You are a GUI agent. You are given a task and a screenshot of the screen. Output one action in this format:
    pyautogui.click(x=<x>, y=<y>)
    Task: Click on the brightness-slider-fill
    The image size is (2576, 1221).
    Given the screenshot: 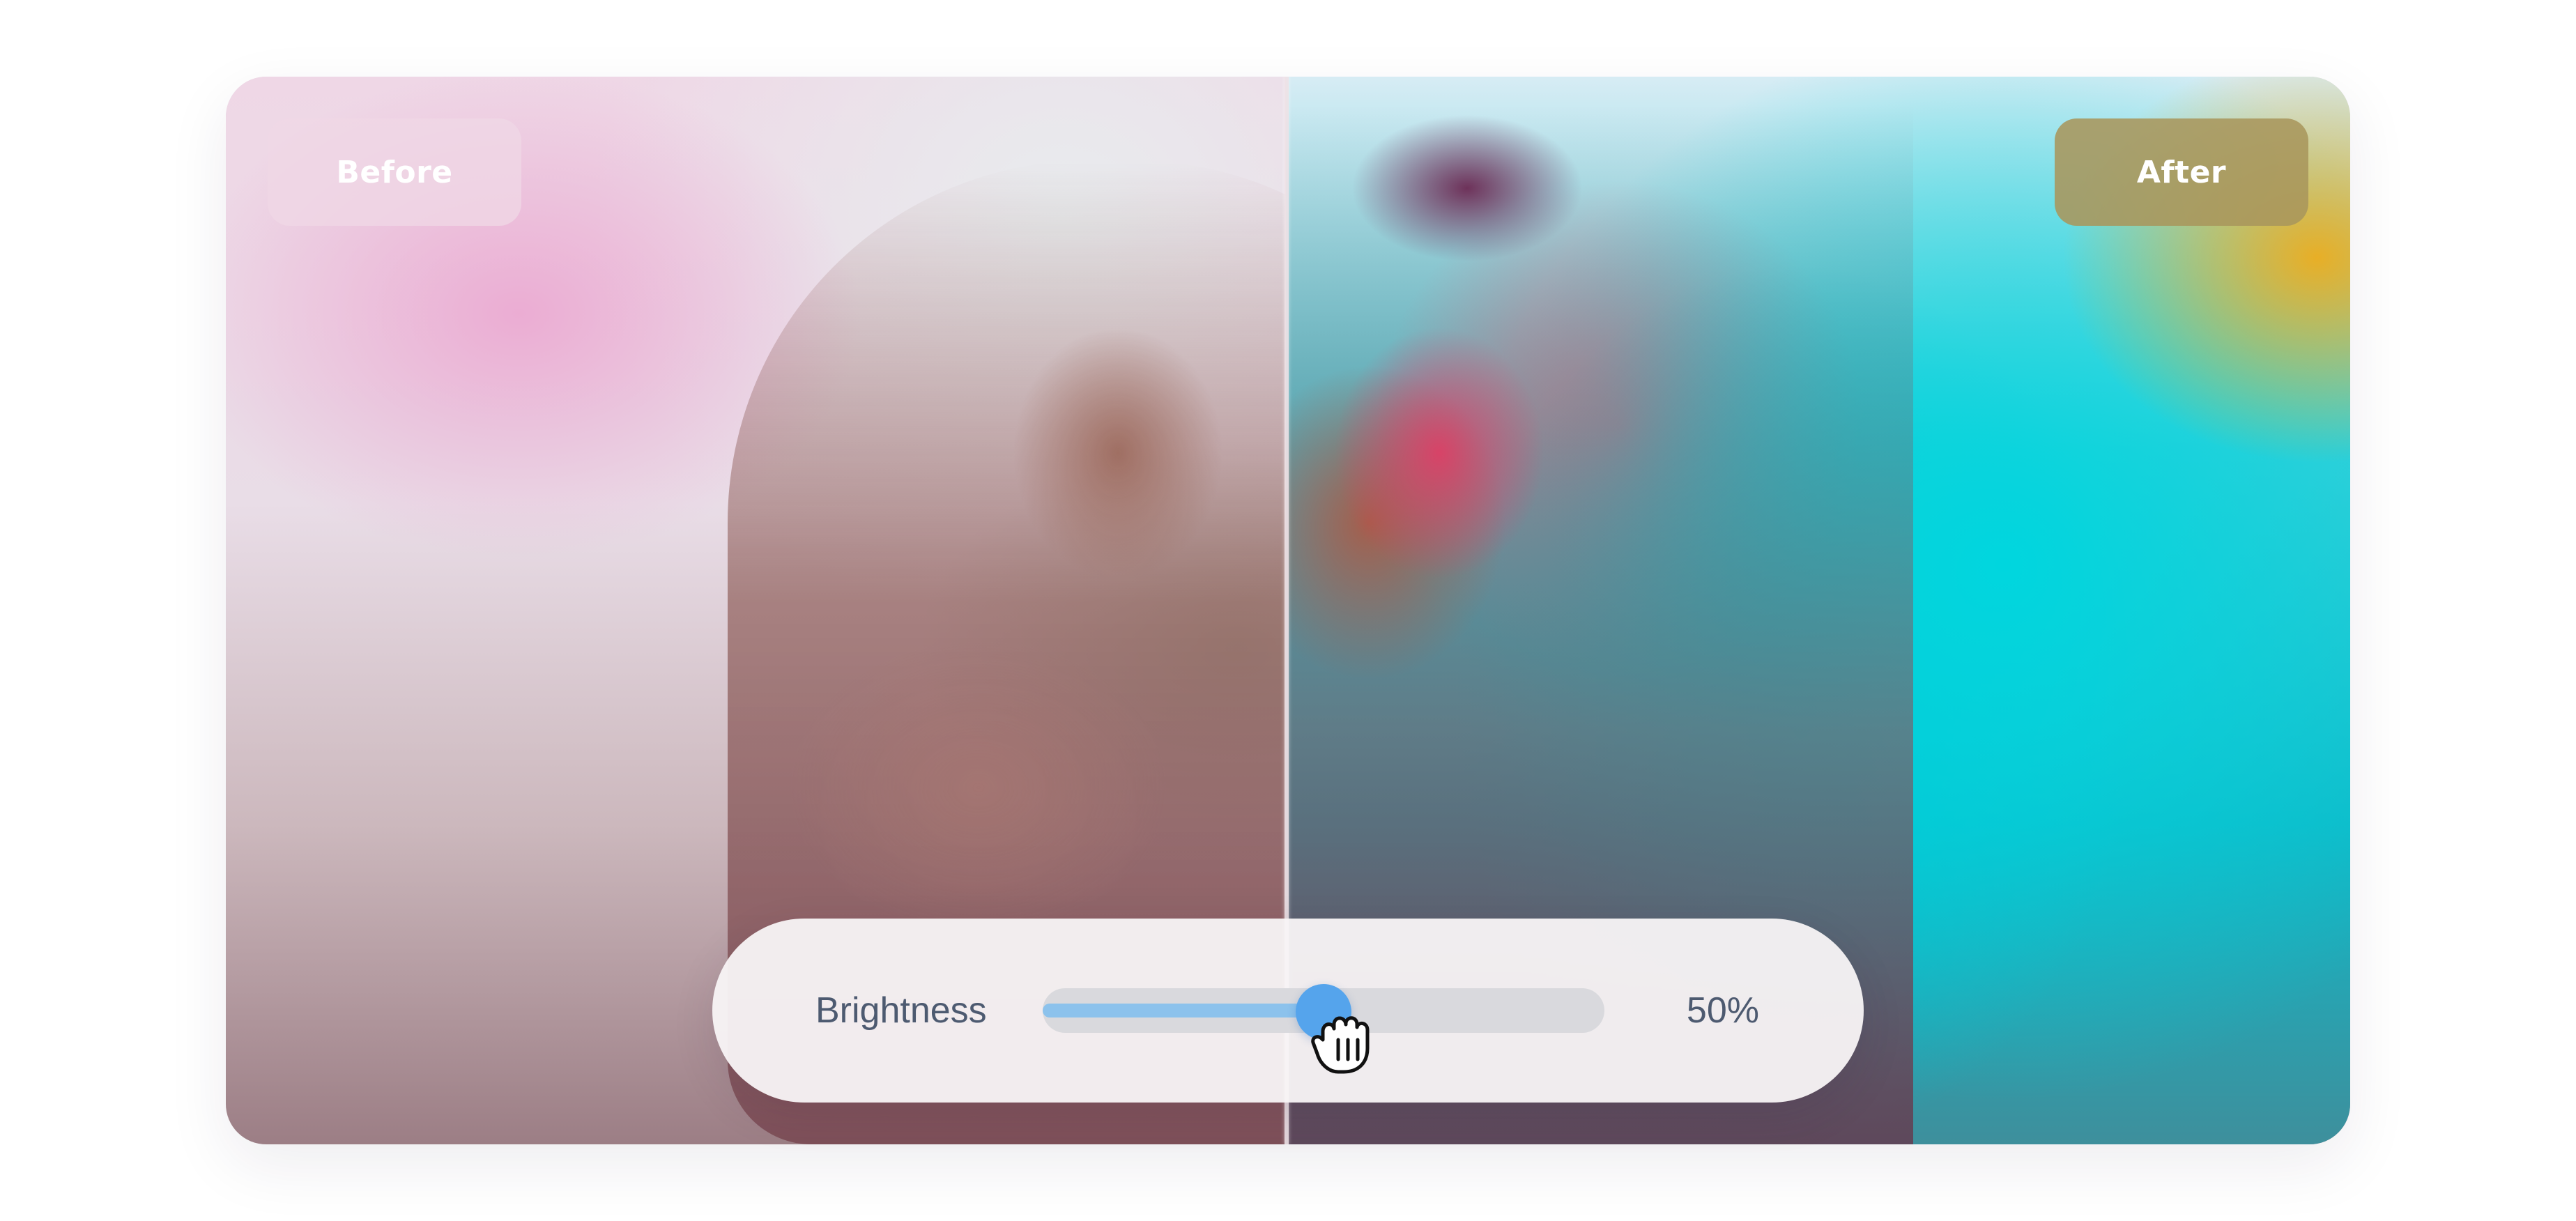 What is the action you would take?
    pyautogui.click(x=1183, y=1010)
    